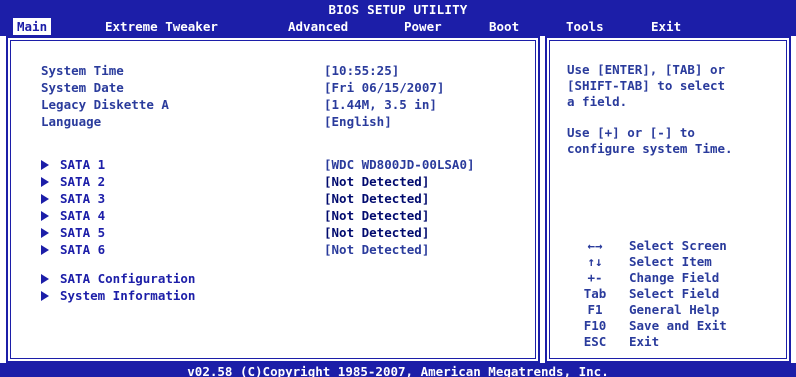 Image resolution: width=796 pixels, height=377 pixels. Describe the element at coordinates (361, 70) in the screenshot. I see `setting-value: [10:55:25]` at that location.